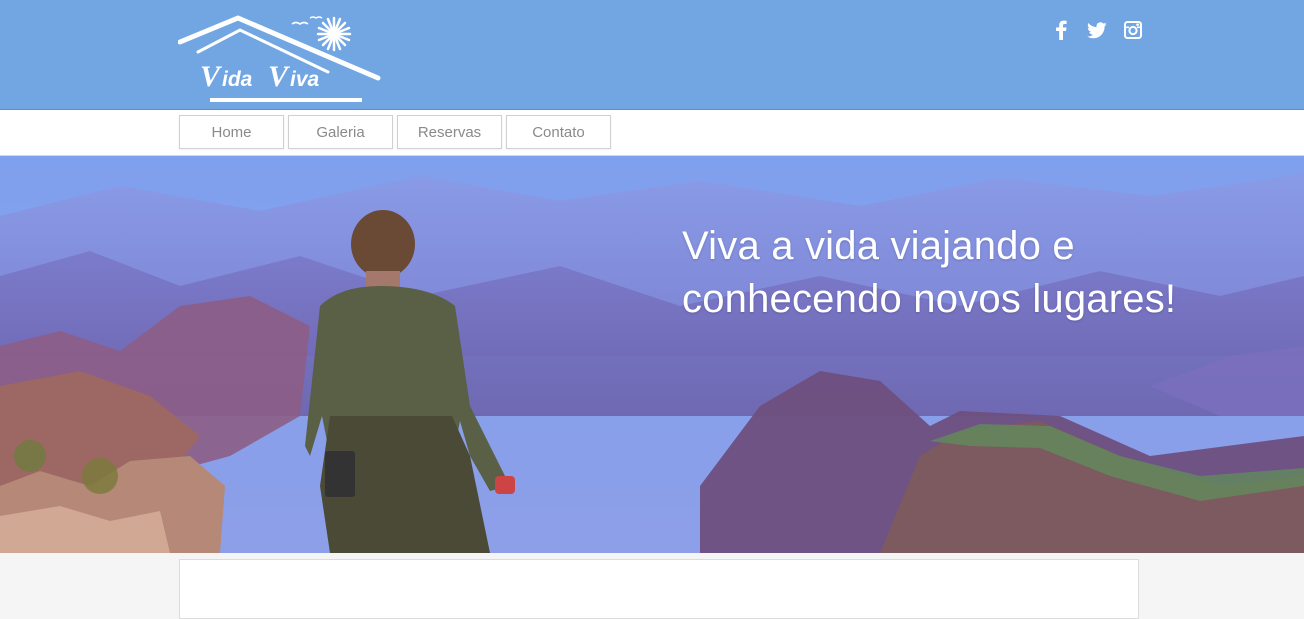  Describe the element at coordinates (231, 132) in the screenshot. I see `nav-item-home: Home` at that location.